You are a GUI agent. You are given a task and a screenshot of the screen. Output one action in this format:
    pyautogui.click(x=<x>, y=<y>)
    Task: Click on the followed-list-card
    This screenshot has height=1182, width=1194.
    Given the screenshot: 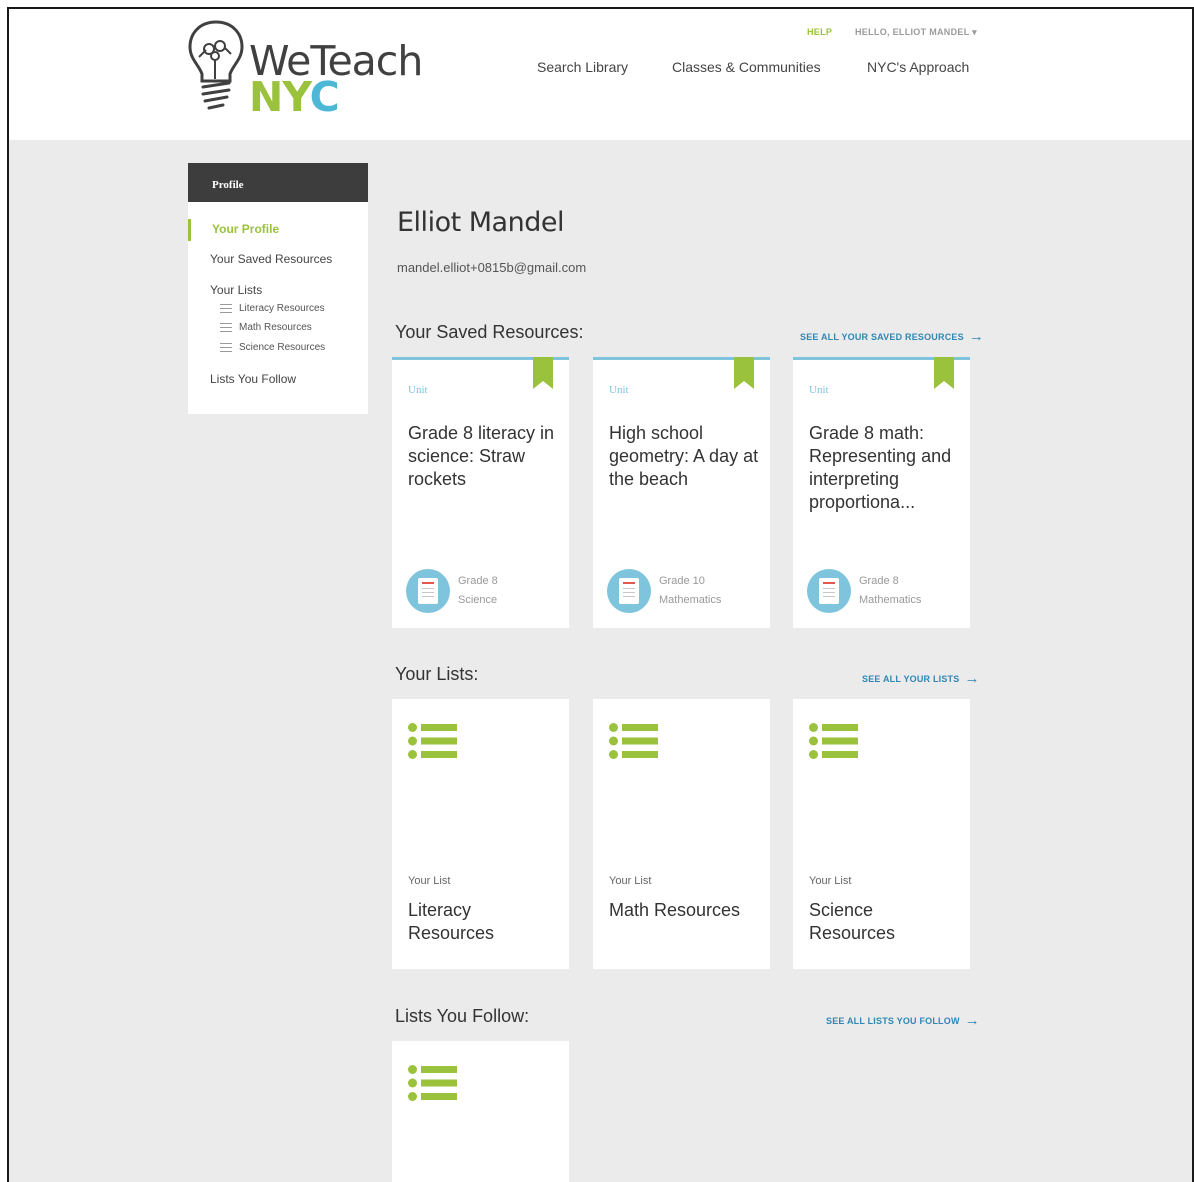 What is the action you would take?
    pyautogui.click(x=480, y=1111)
    